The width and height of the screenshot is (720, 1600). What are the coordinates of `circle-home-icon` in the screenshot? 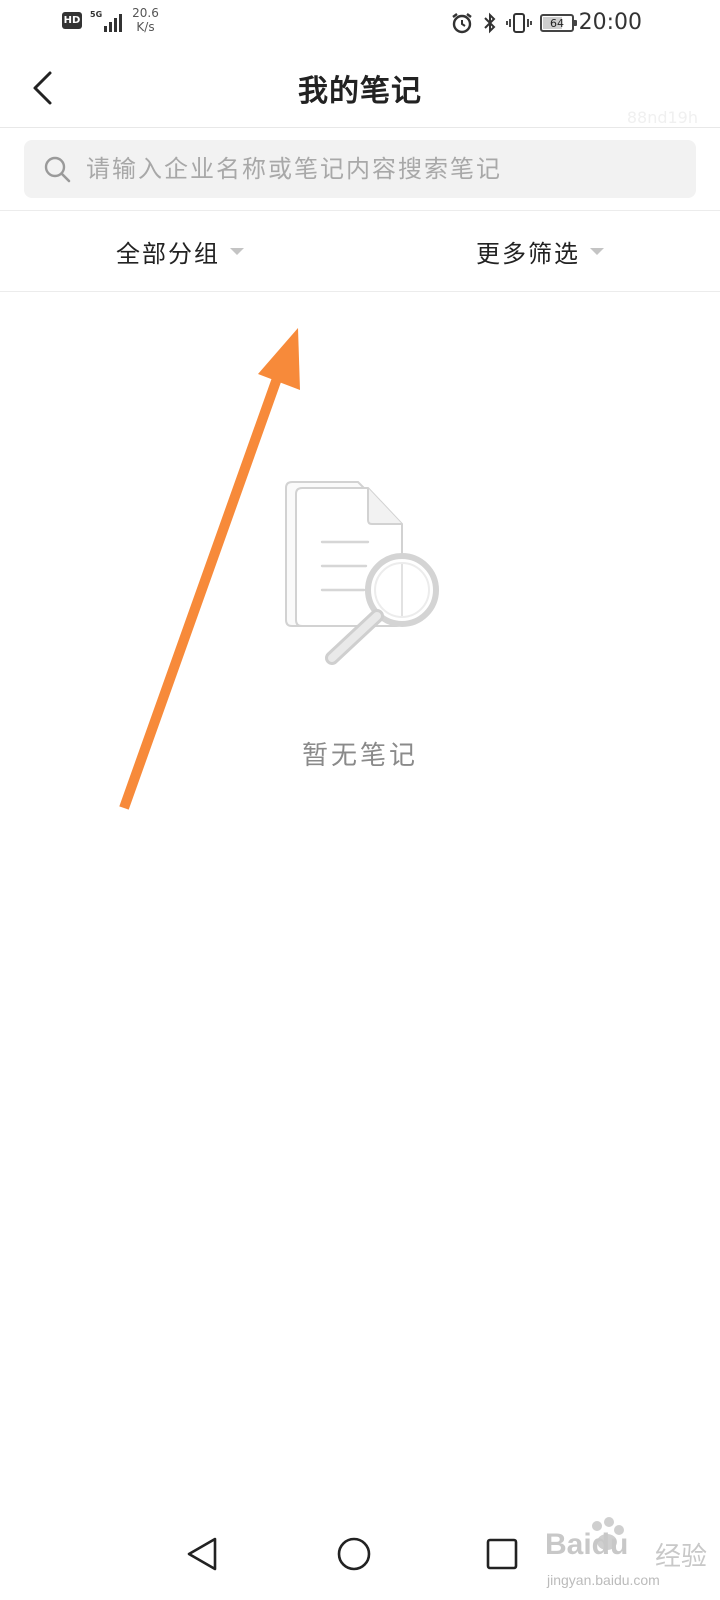 It's located at (354, 1554).